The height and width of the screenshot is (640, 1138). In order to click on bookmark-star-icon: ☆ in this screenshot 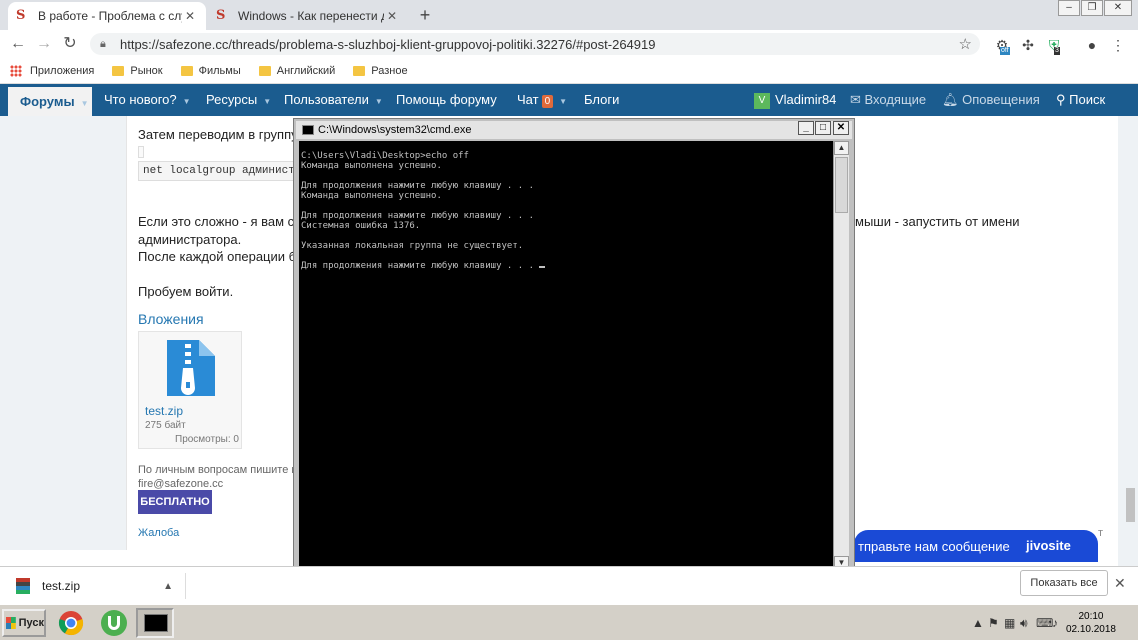, I will do `click(965, 44)`.